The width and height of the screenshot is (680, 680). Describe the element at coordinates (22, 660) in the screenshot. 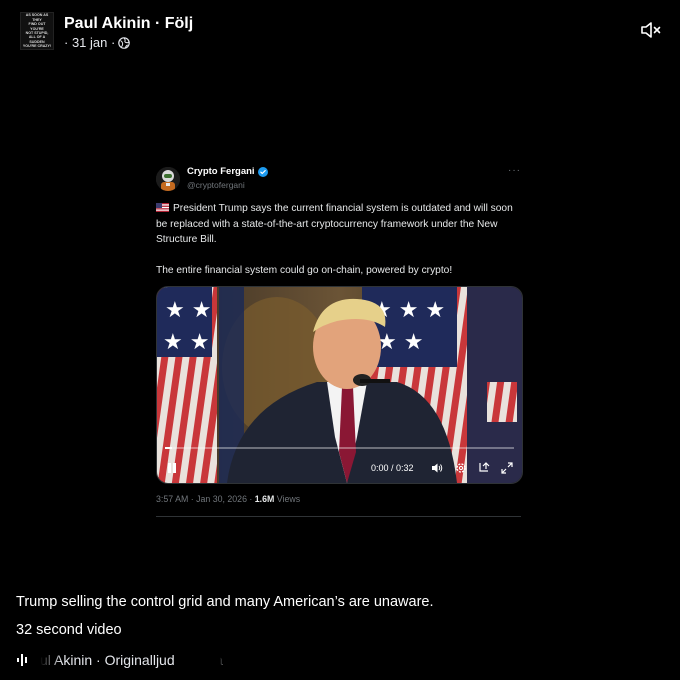

I see `audio-wave-icon` at that location.